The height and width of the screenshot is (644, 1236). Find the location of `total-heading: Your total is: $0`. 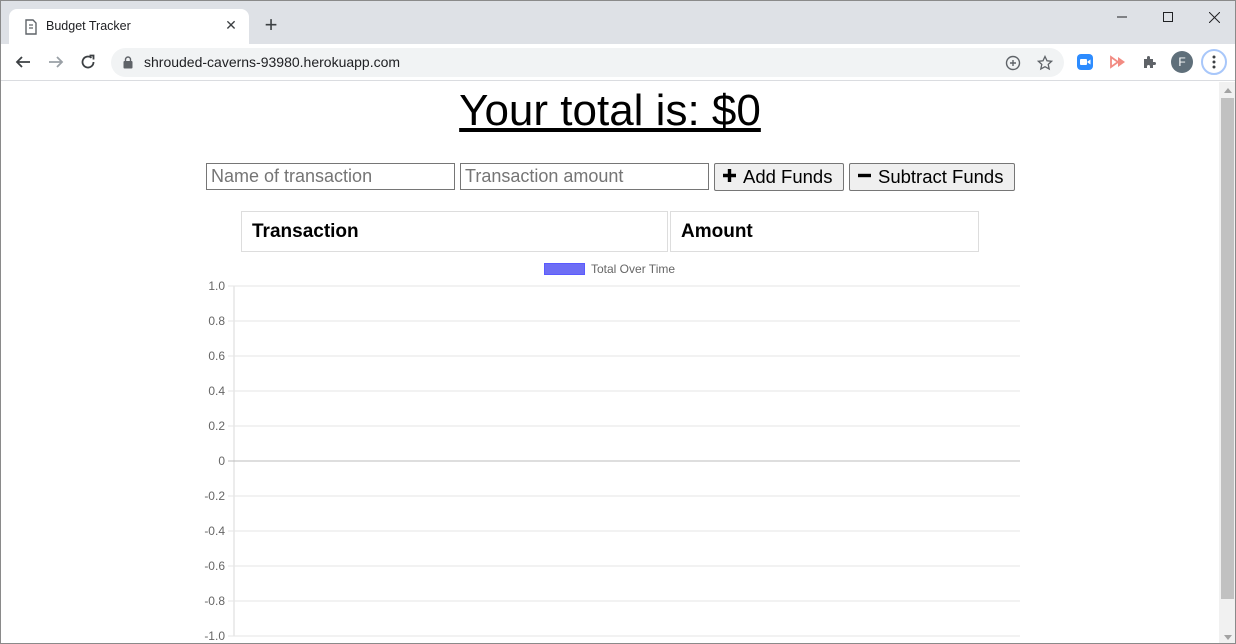

total-heading: Your total is: $0 is located at coordinates (610, 110).